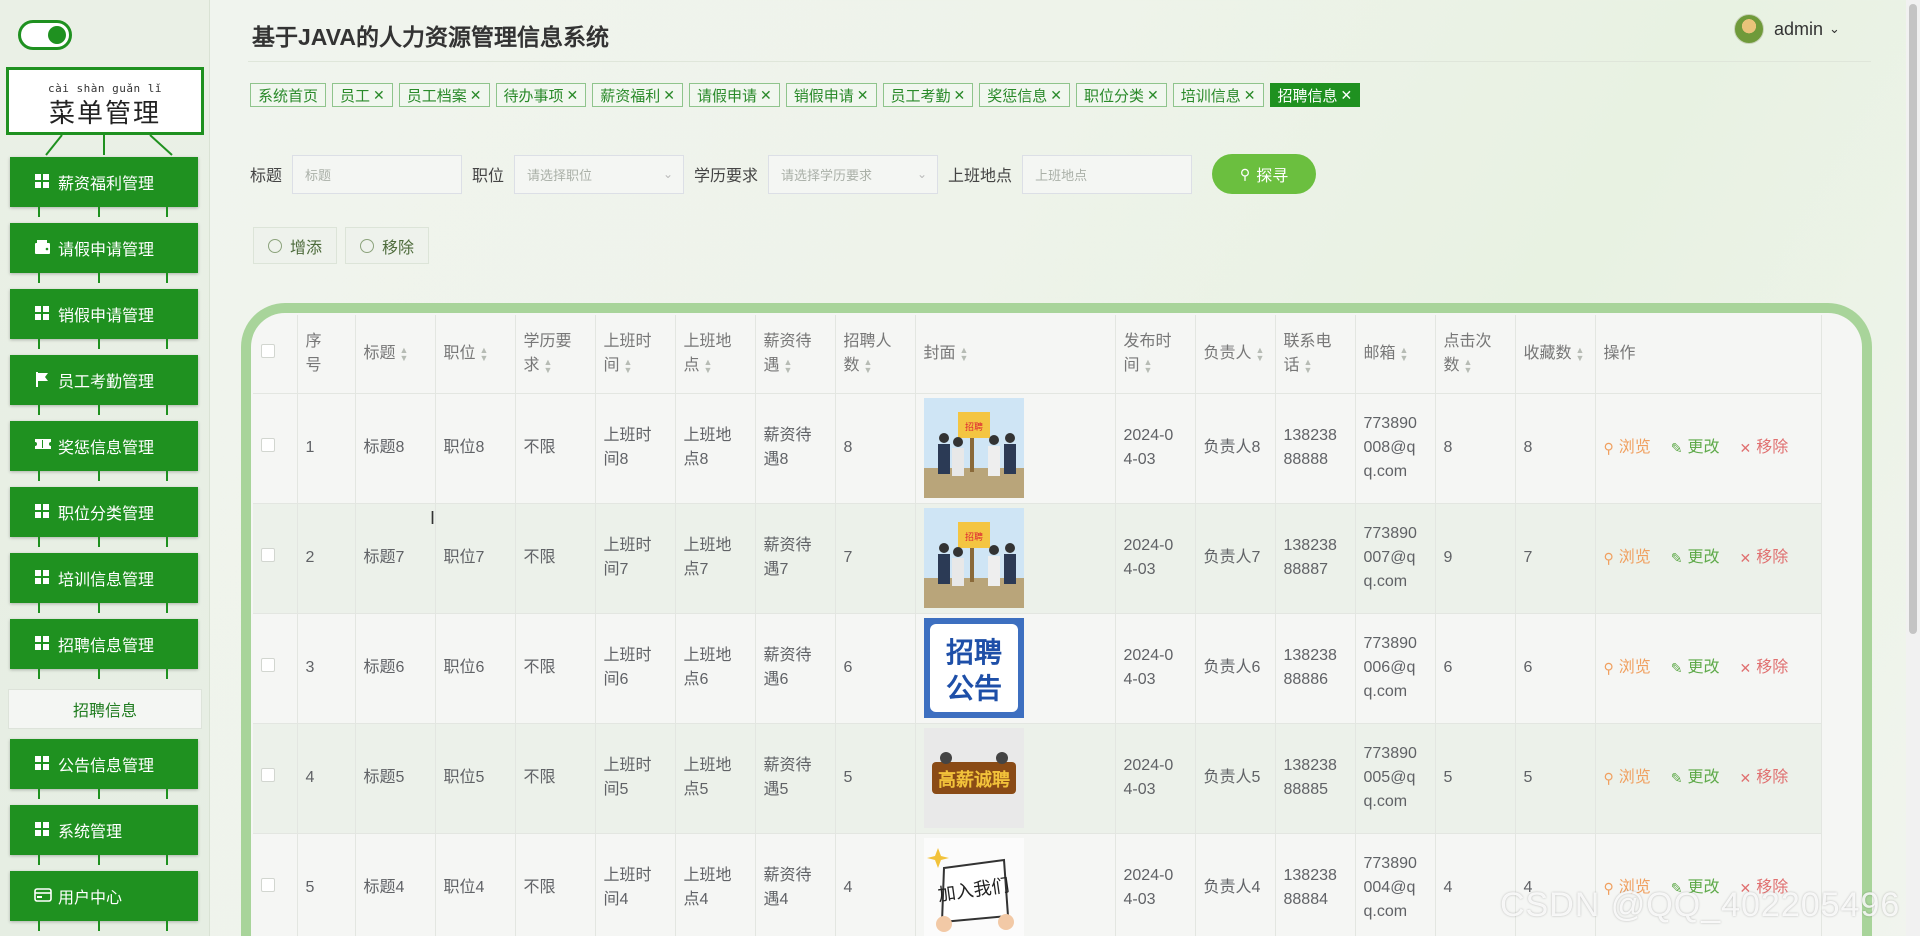 This screenshot has height=936, width=1920. I want to click on header-14: 点击次数 ▲ ▼, so click(1475, 354).